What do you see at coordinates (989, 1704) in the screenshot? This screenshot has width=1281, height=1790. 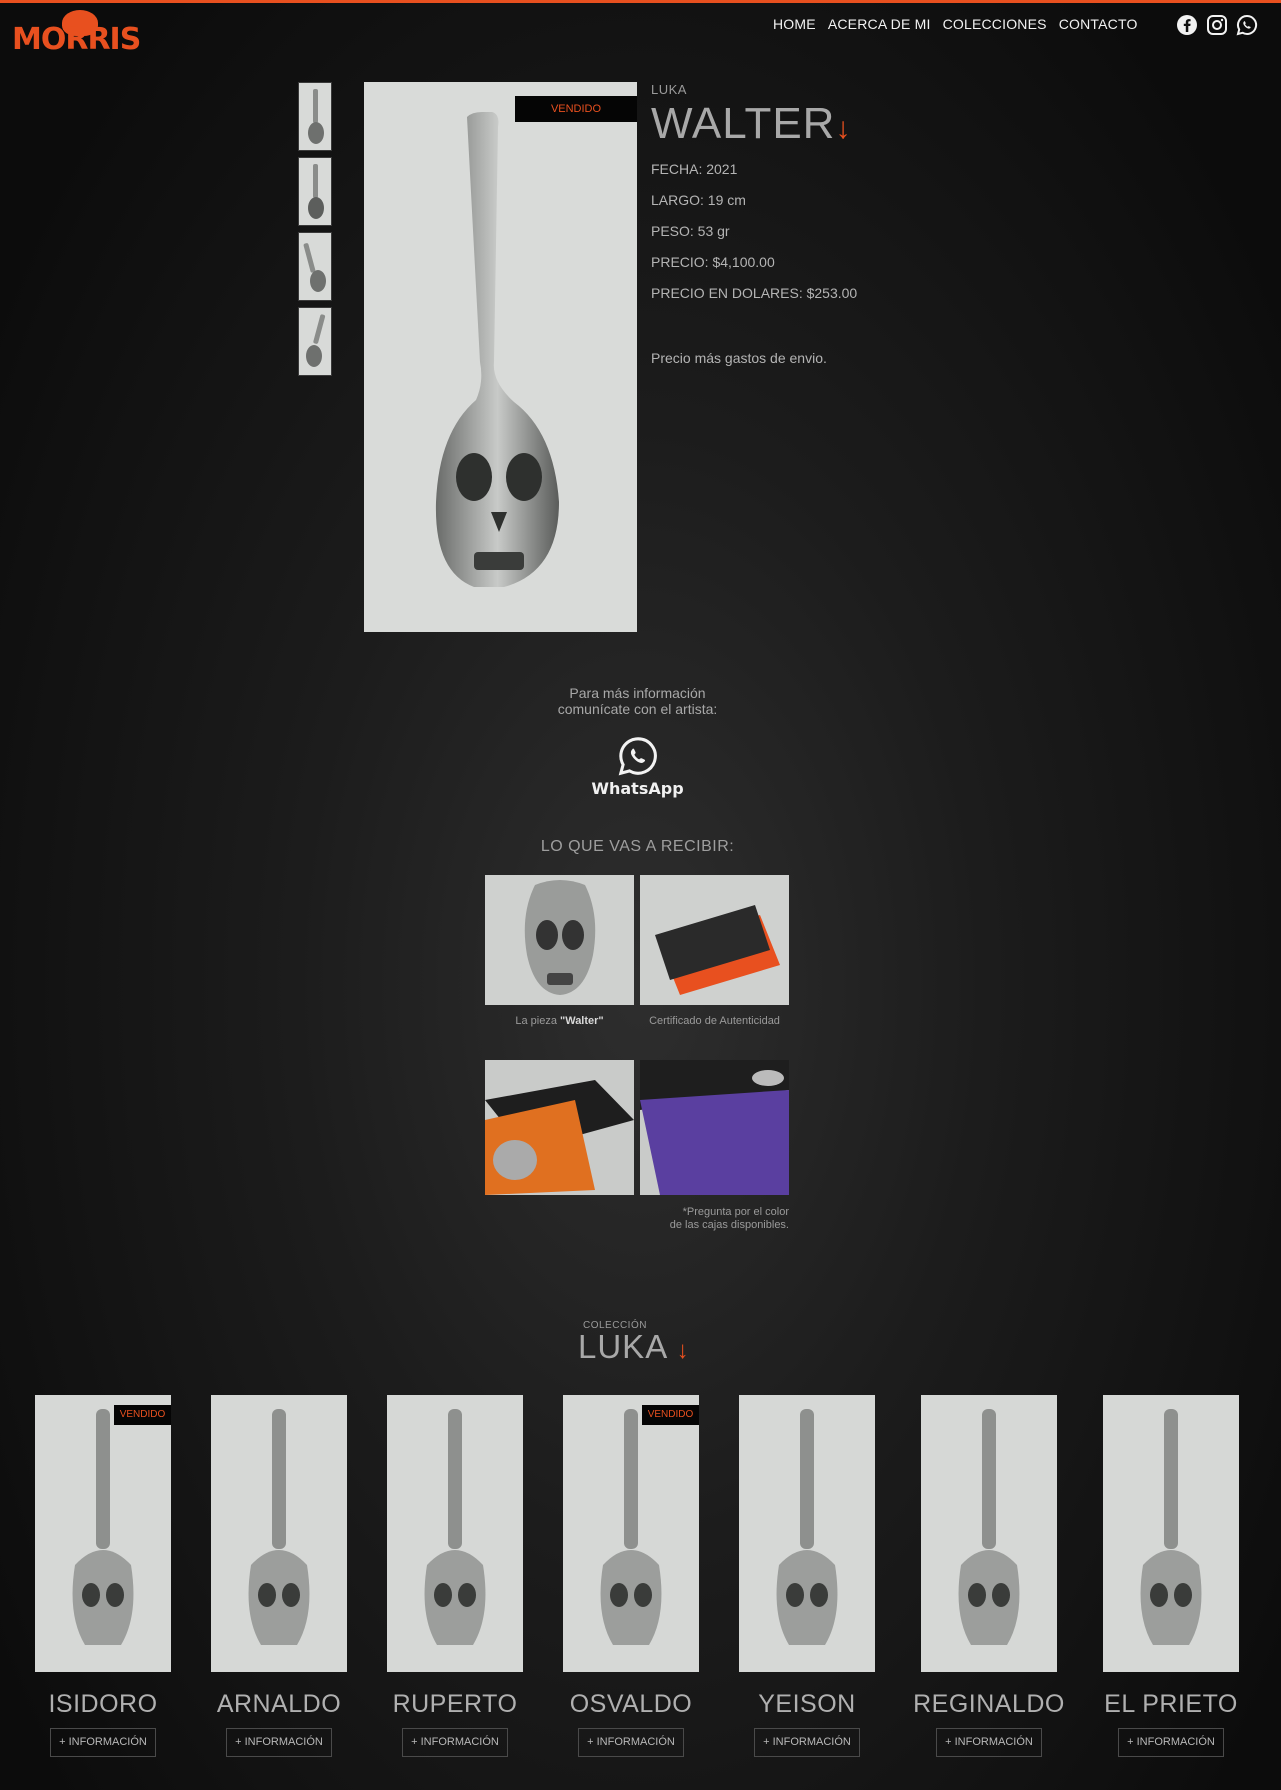 I see `collection-card-name: REGINALDO` at bounding box center [989, 1704].